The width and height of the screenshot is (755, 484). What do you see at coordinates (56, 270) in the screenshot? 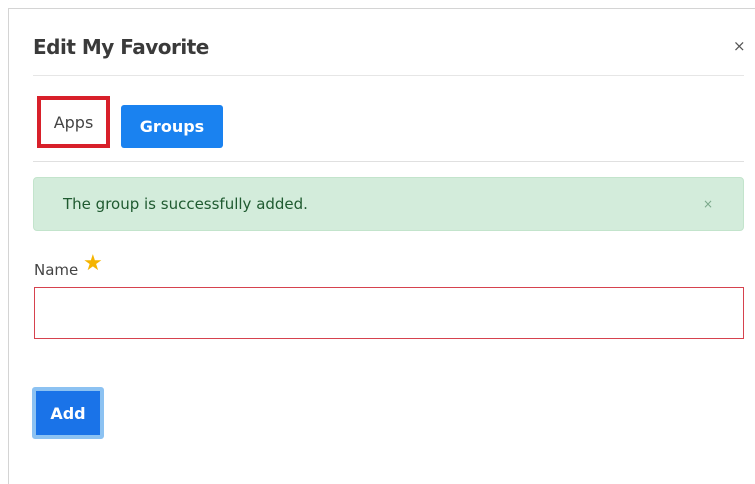
I see `name-label: Name` at bounding box center [56, 270].